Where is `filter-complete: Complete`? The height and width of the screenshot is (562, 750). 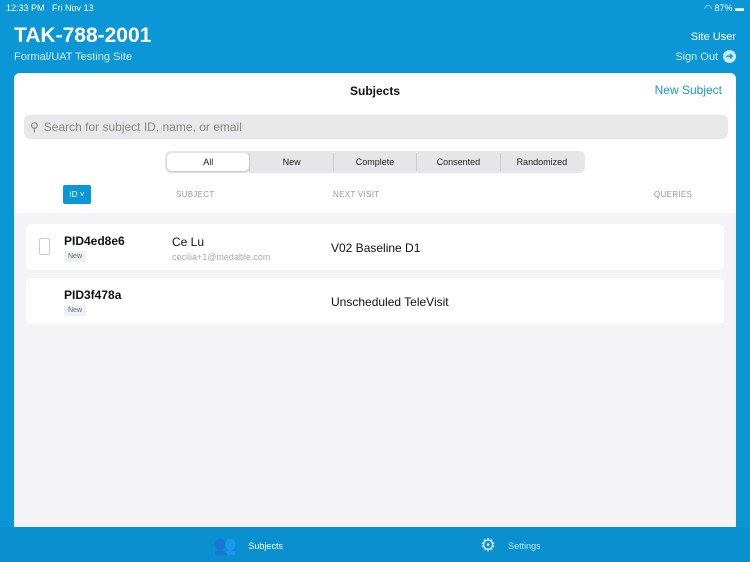
filter-complete: Complete is located at coordinates (374, 162).